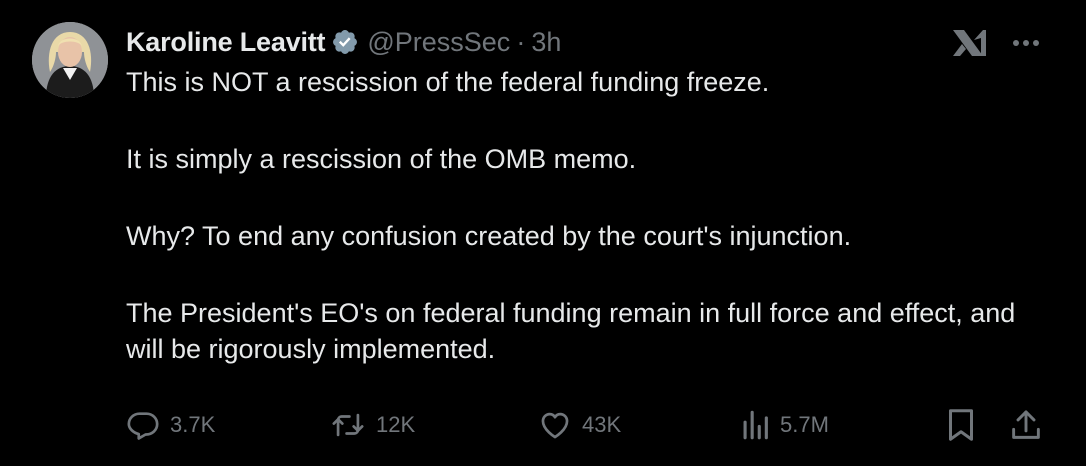  I want to click on tweet-header: Karoline Leavitt @PressSec · 3h, so click(343, 42).